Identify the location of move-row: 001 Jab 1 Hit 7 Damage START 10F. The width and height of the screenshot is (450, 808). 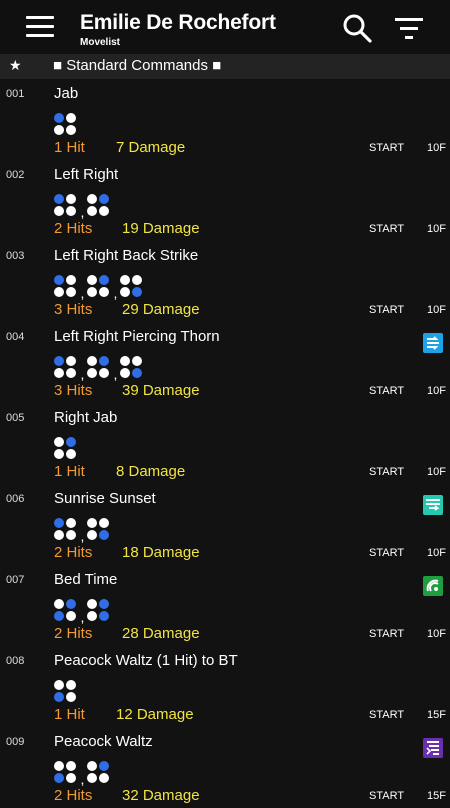
(225, 122).